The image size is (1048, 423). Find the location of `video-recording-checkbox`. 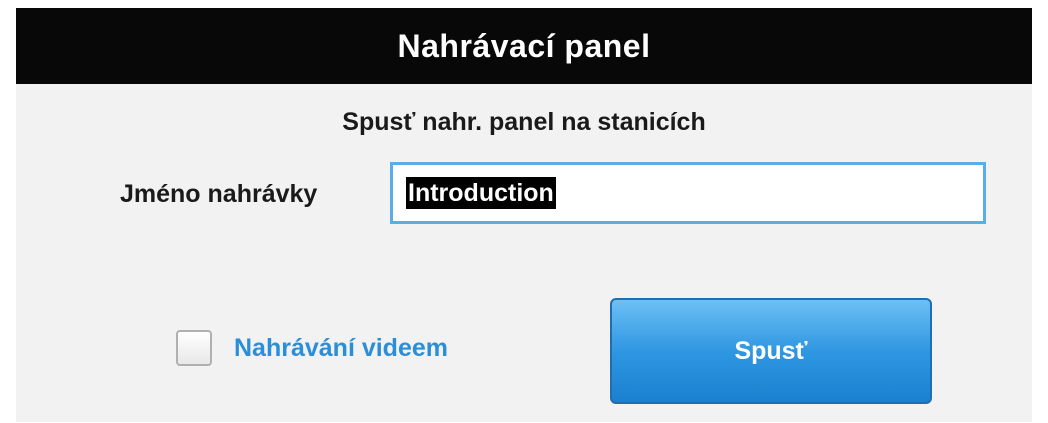

video-recording-checkbox is located at coordinates (194, 348).